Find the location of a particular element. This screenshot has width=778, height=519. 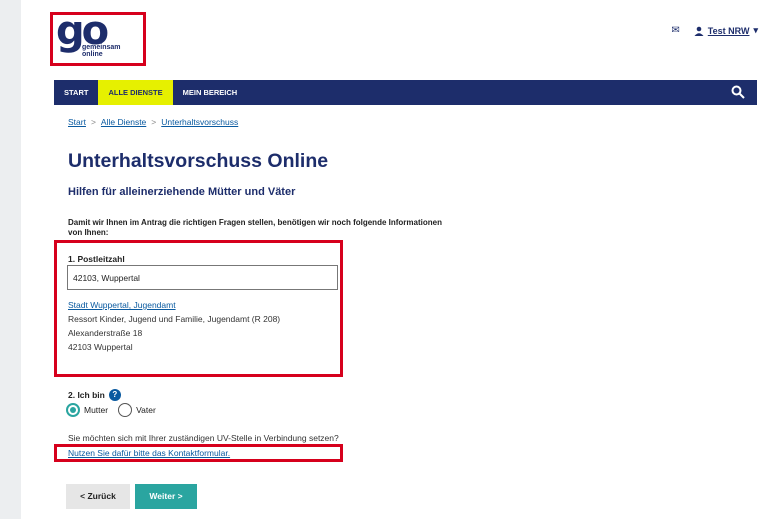

role-radio-group: Mutter Vater is located at coordinates (116, 410).